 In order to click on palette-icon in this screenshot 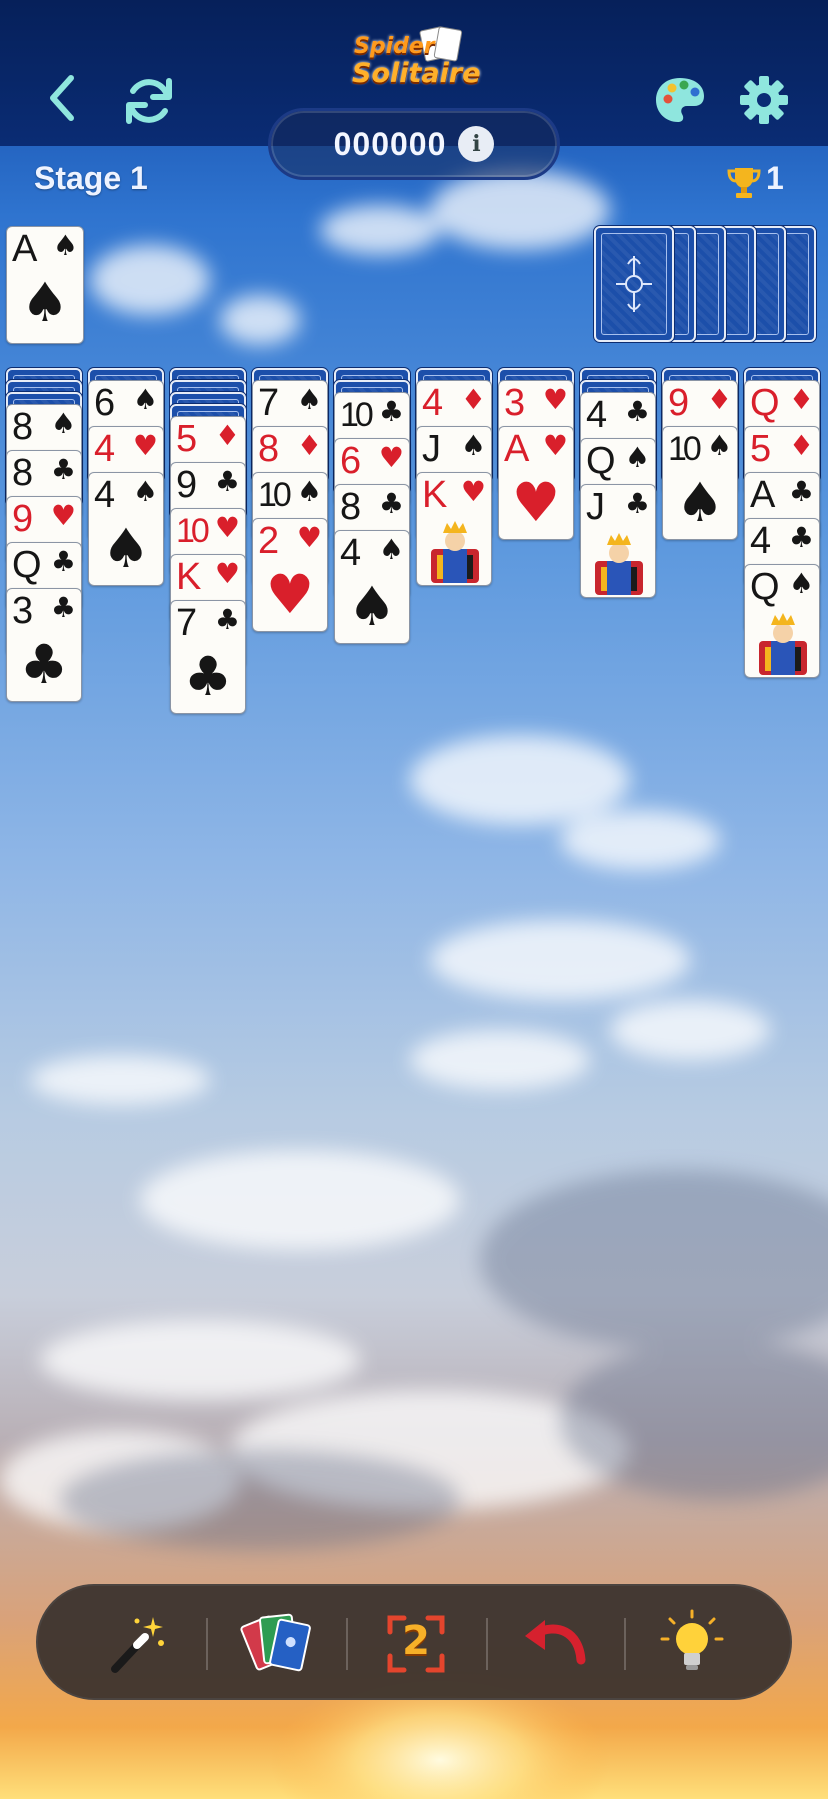, I will do `click(680, 100)`.